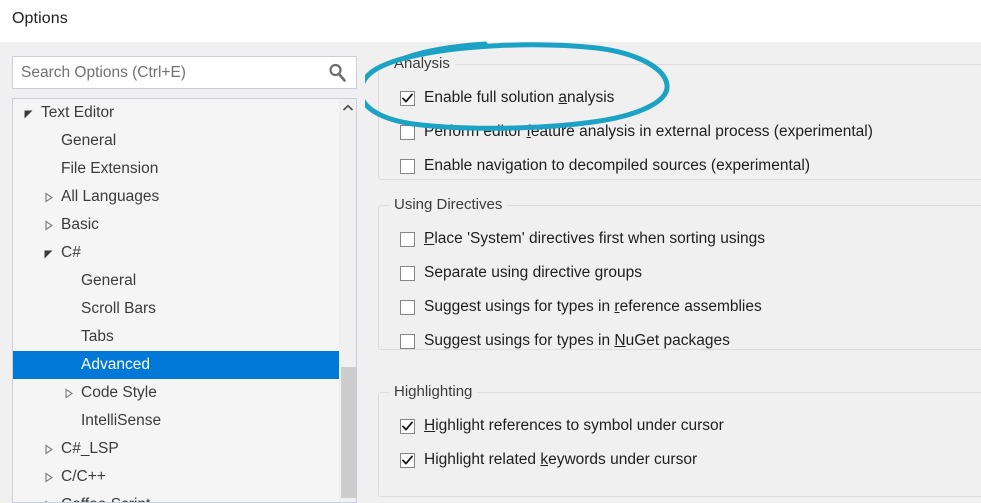 This screenshot has height=503, width=981. What do you see at coordinates (118, 308) in the screenshot?
I see `tree-item-label: Scroll Bars` at bounding box center [118, 308].